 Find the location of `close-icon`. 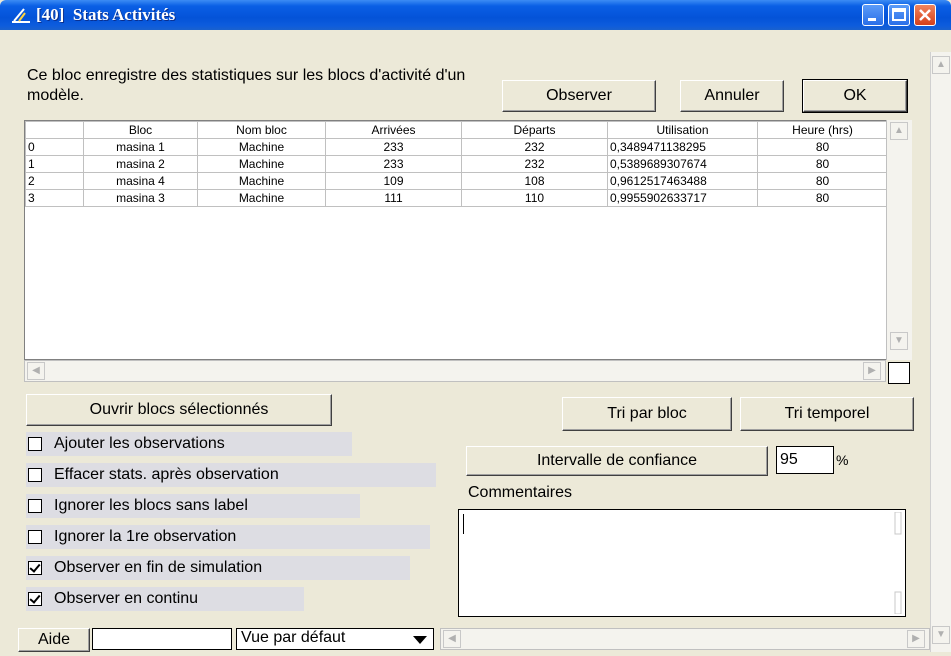

close-icon is located at coordinates (925, 15).